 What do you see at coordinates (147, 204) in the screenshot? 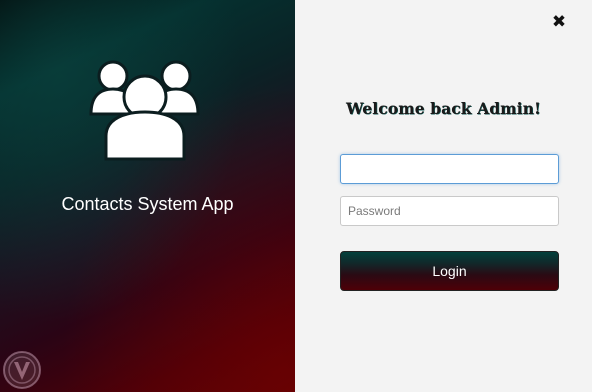
I see `app-title: Contacts System App` at bounding box center [147, 204].